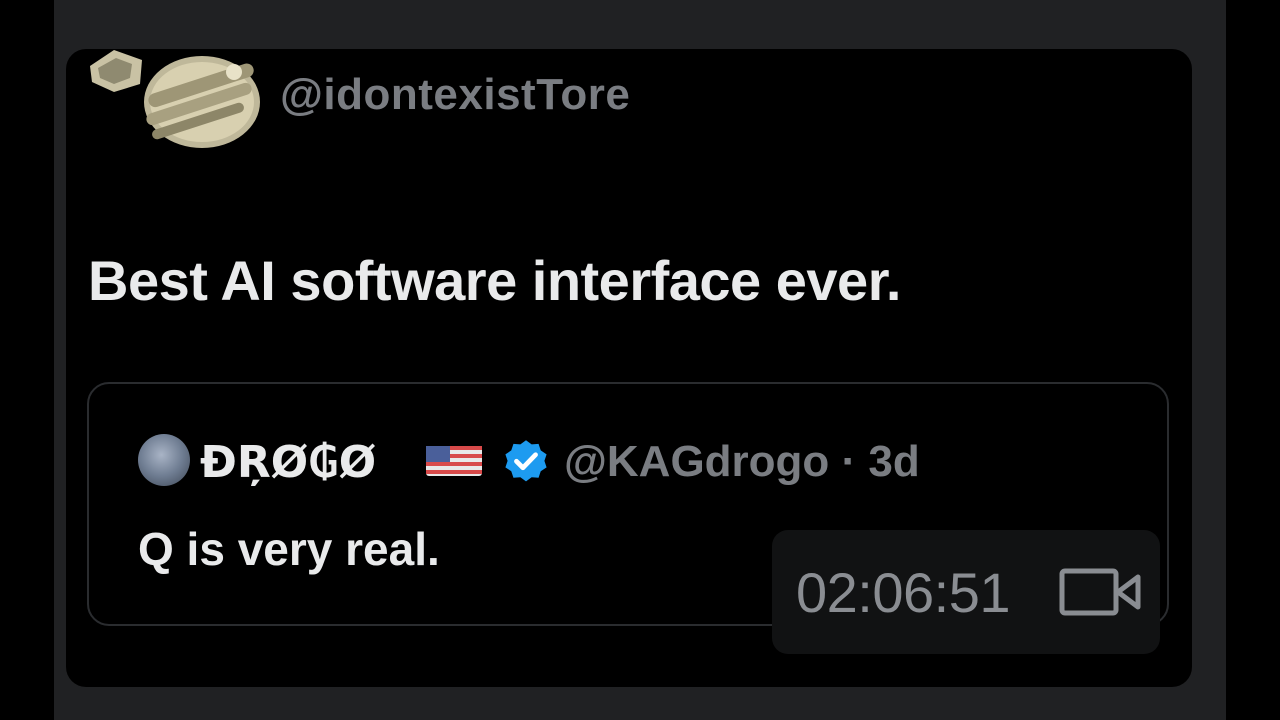 The image size is (1280, 720). What do you see at coordinates (164, 460) in the screenshot?
I see `quoted-author-avatar` at bounding box center [164, 460].